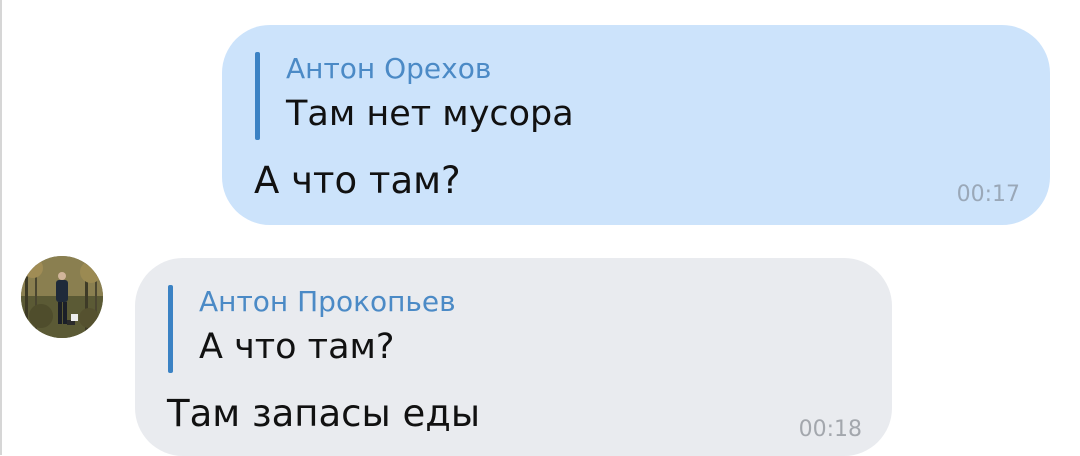 The height and width of the screenshot is (456, 1080). Describe the element at coordinates (327, 301) in the screenshot. I see `quote-author: Антон Прокопьев` at that location.